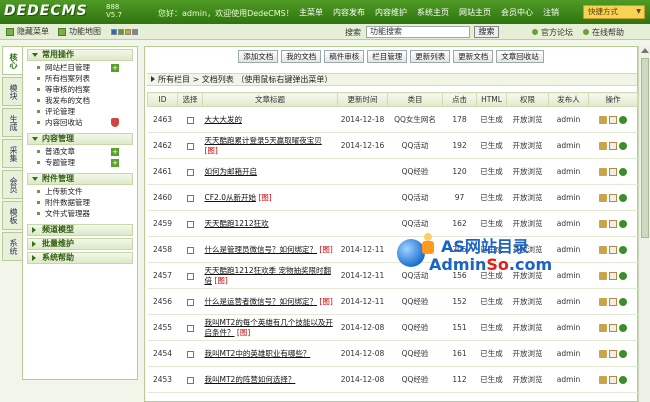 The image size is (650, 402). I want to click on article-title-link: 大大大发的, so click(224, 119).